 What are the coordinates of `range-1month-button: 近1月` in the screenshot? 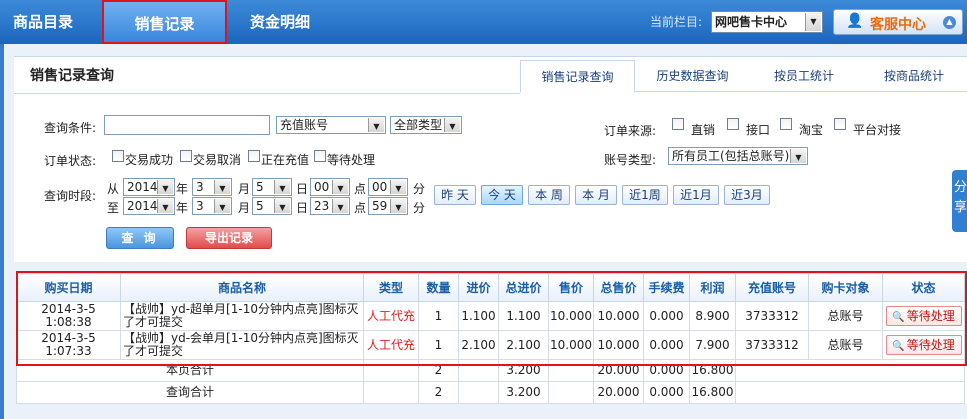 It's located at (696, 195).